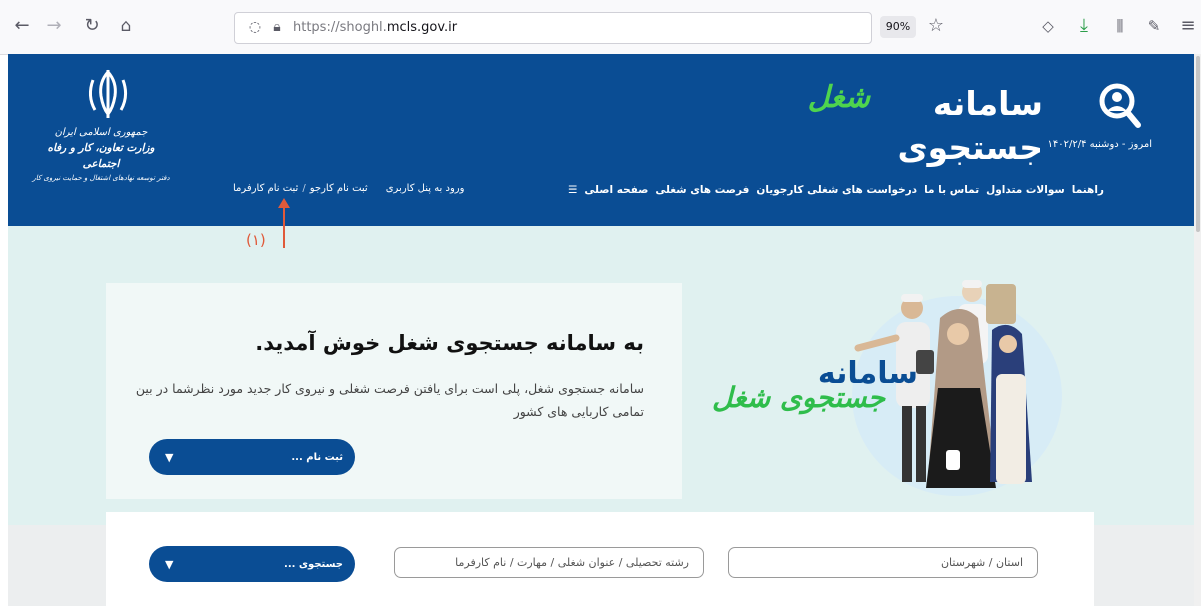 This screenshot has height=606, width=1201. I want to click on keyword-search-input, so click(549, 562).